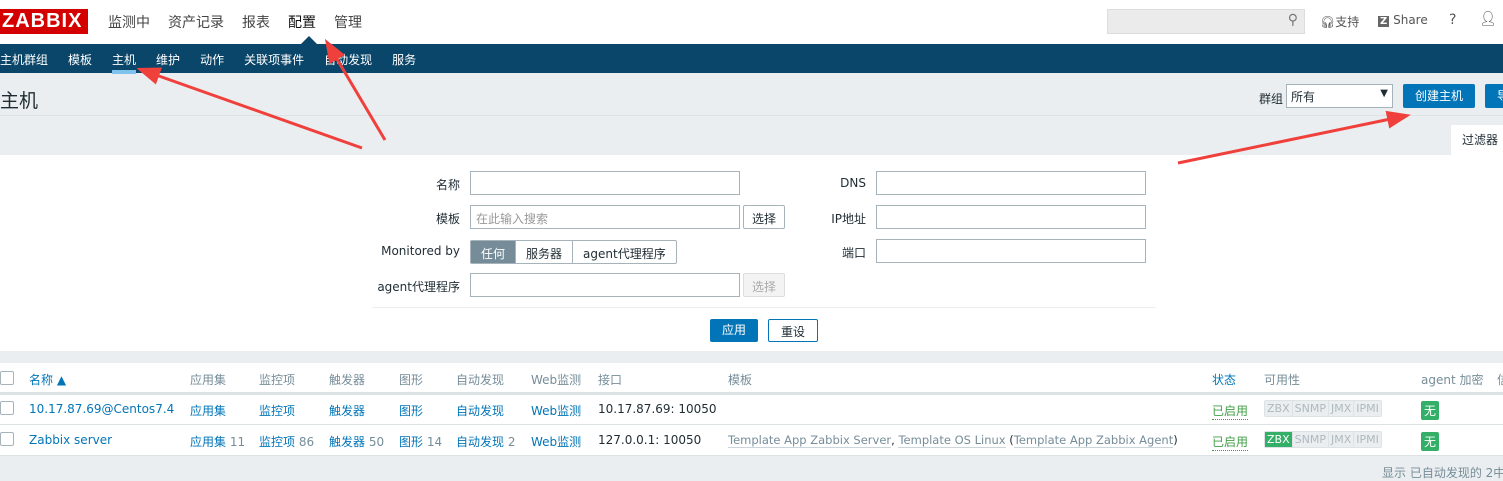 The width and height of the screenshot is (1503, 481). What do you see at coordinates (80, 58) in the screenshot?
I see `nav-templates: 模板` at bounding box center [80, 58].